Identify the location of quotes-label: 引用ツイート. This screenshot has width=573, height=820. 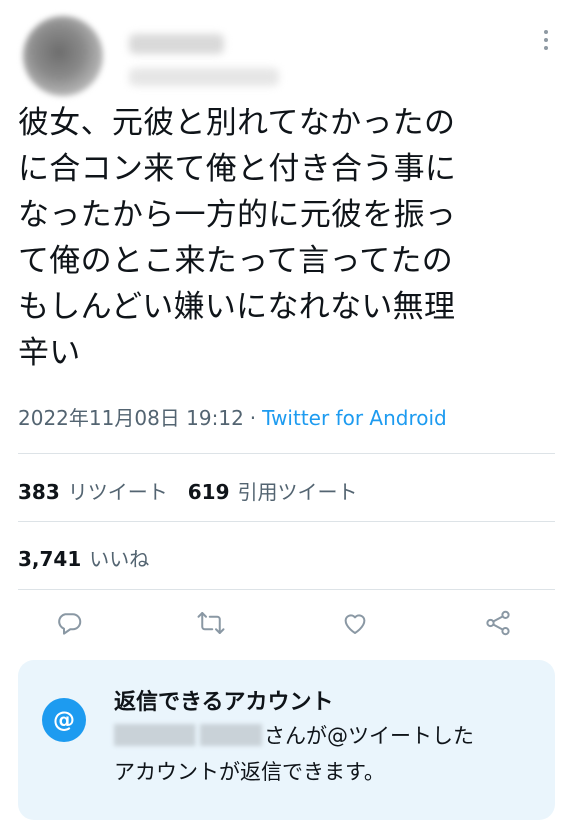
(297, 492).